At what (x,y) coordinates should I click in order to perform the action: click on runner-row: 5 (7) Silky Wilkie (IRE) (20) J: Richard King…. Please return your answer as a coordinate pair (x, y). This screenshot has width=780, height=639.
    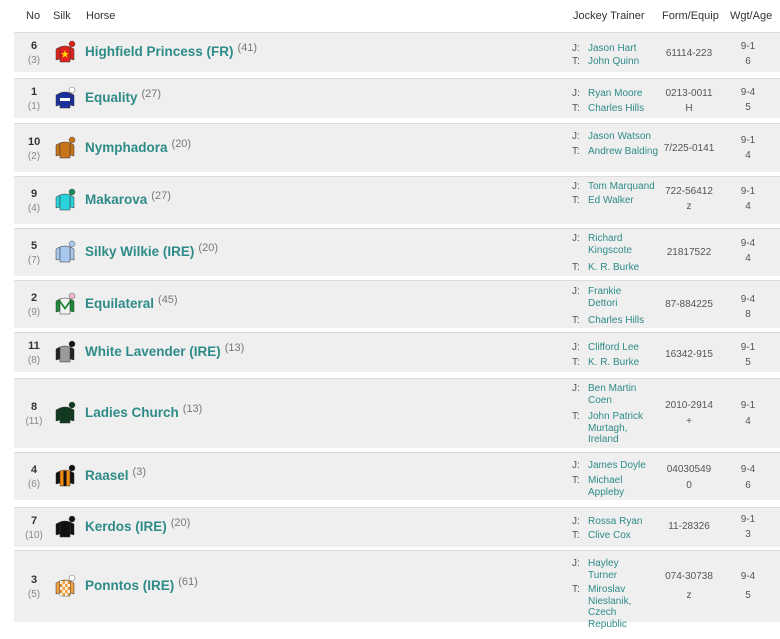
    Looking at the image, I should click on (397, 252).